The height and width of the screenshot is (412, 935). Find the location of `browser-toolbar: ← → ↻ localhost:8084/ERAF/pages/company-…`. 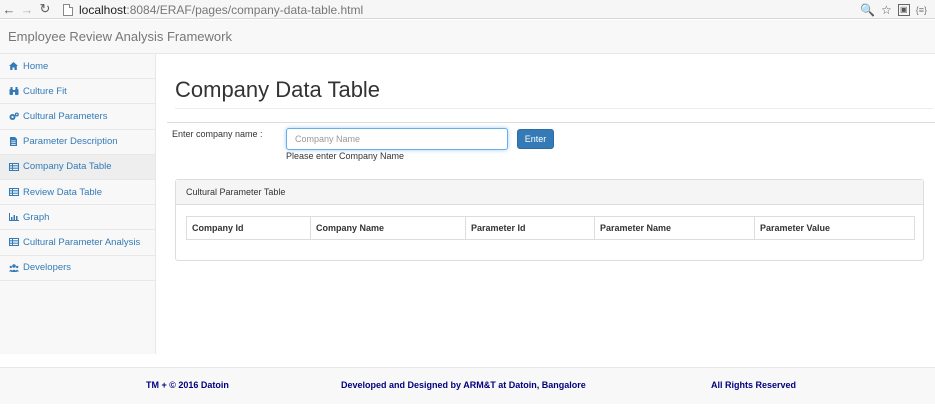

browser-toolbar: ← → ↻ localhost:8084/ERAF/pages/company-… is located at coordinates (467, 9).